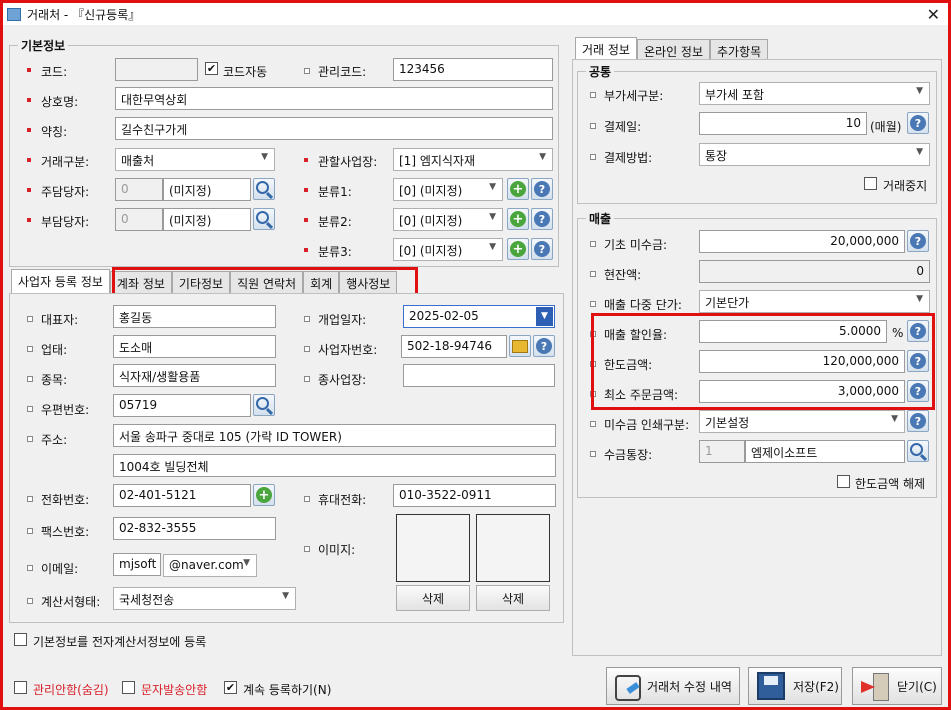 The height and width of the screenshot is (710, 951). I want to click on trade-type-select: 매출처 ▼, so click(195, 159).